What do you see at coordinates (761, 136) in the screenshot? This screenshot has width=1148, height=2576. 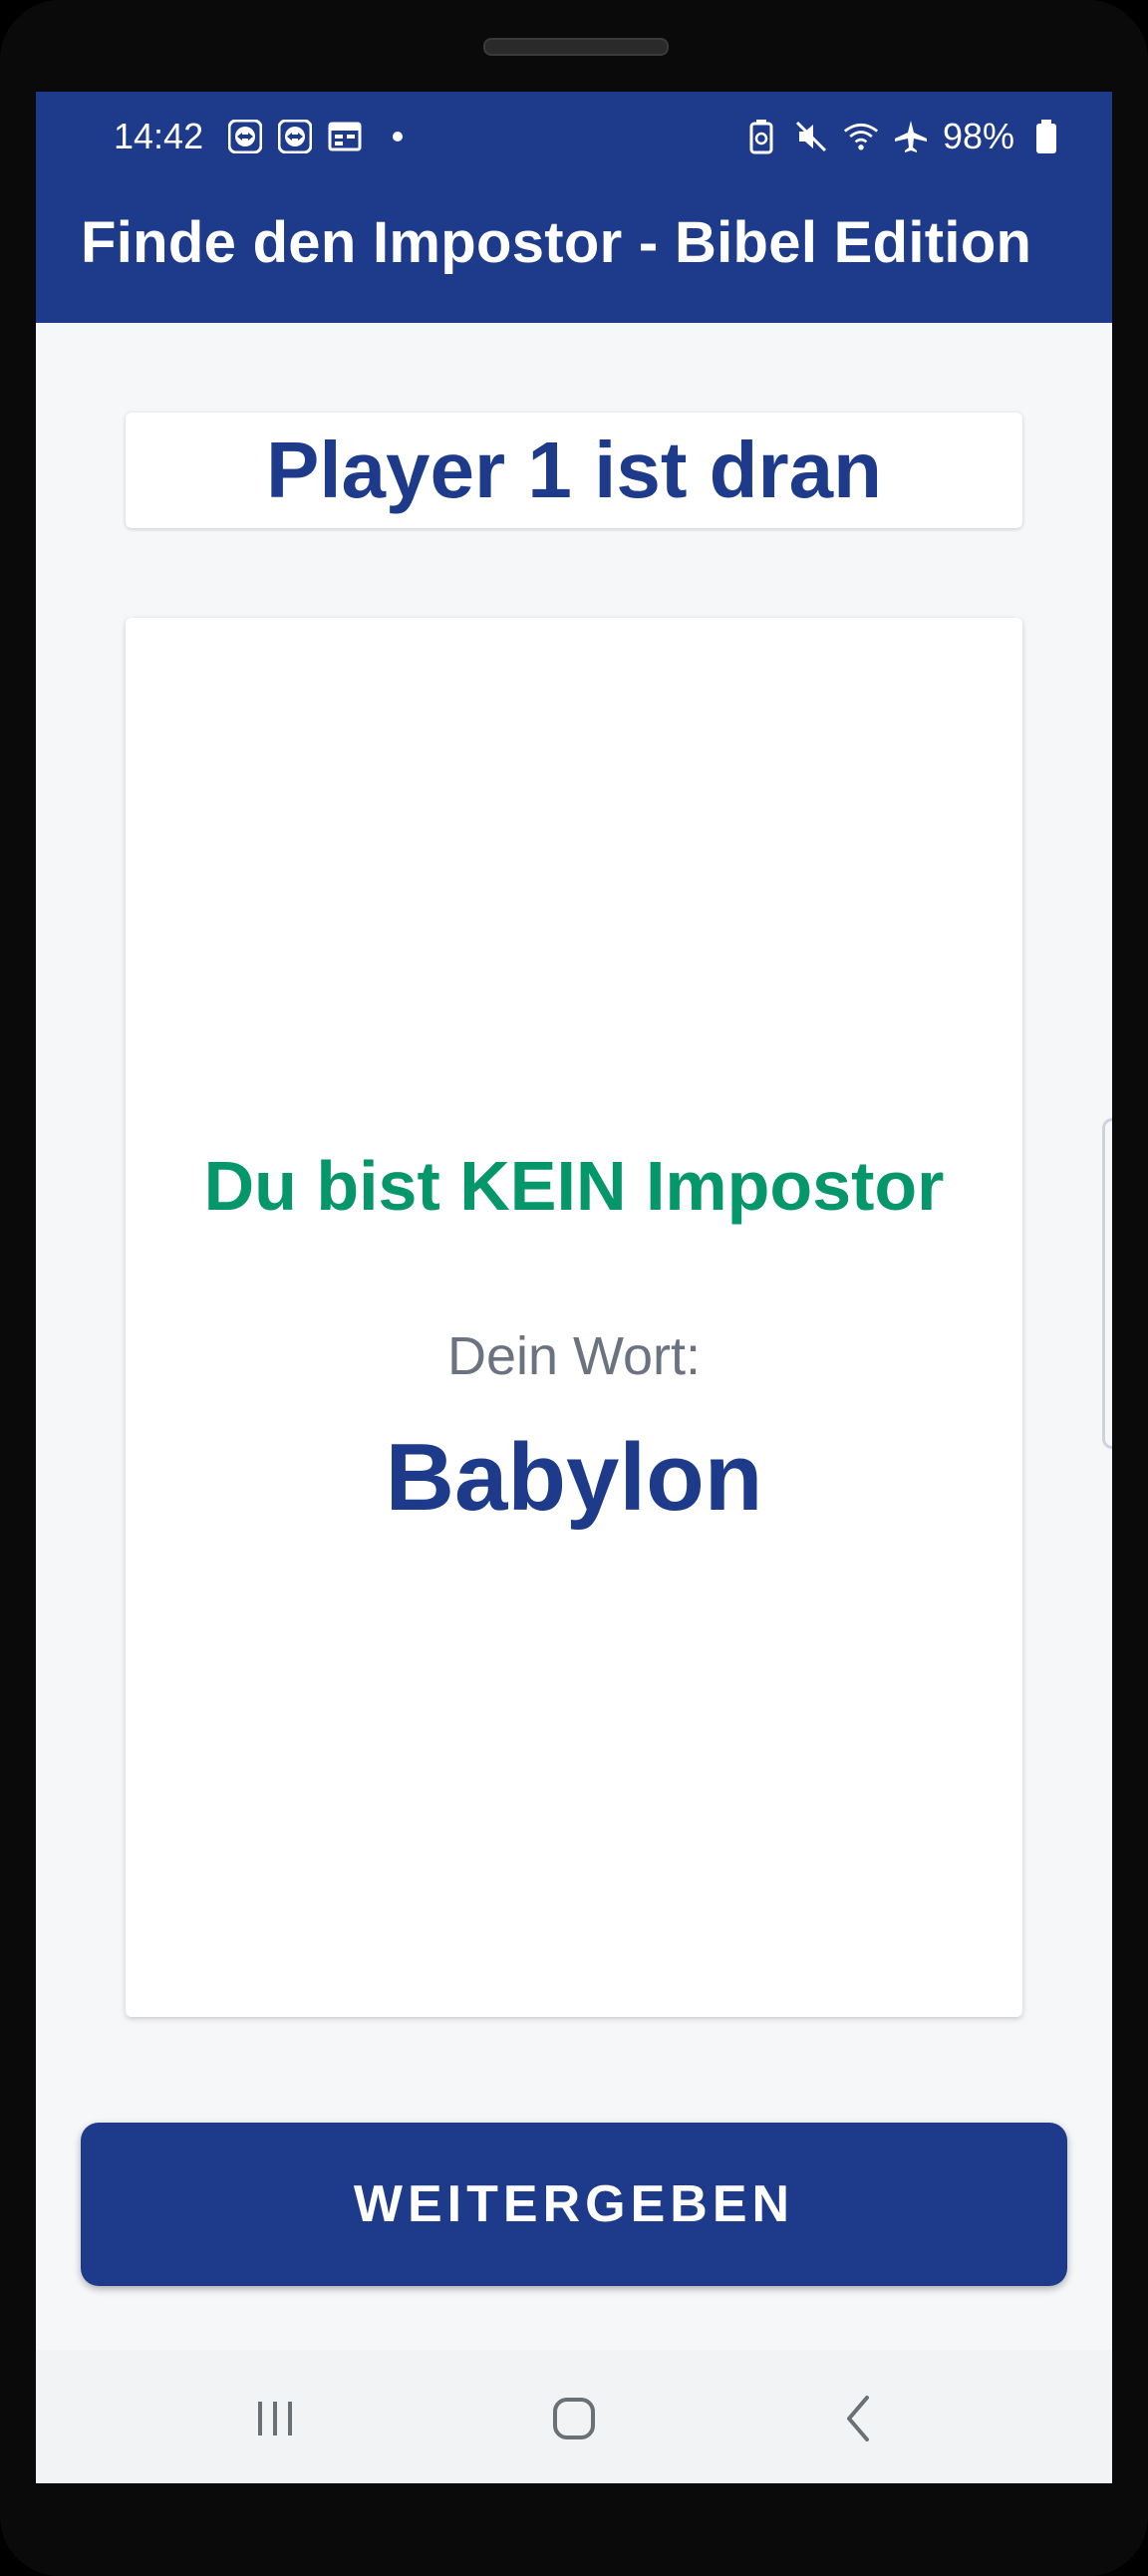 I see `battery-saver-icon` at bounding box center [761, 136].